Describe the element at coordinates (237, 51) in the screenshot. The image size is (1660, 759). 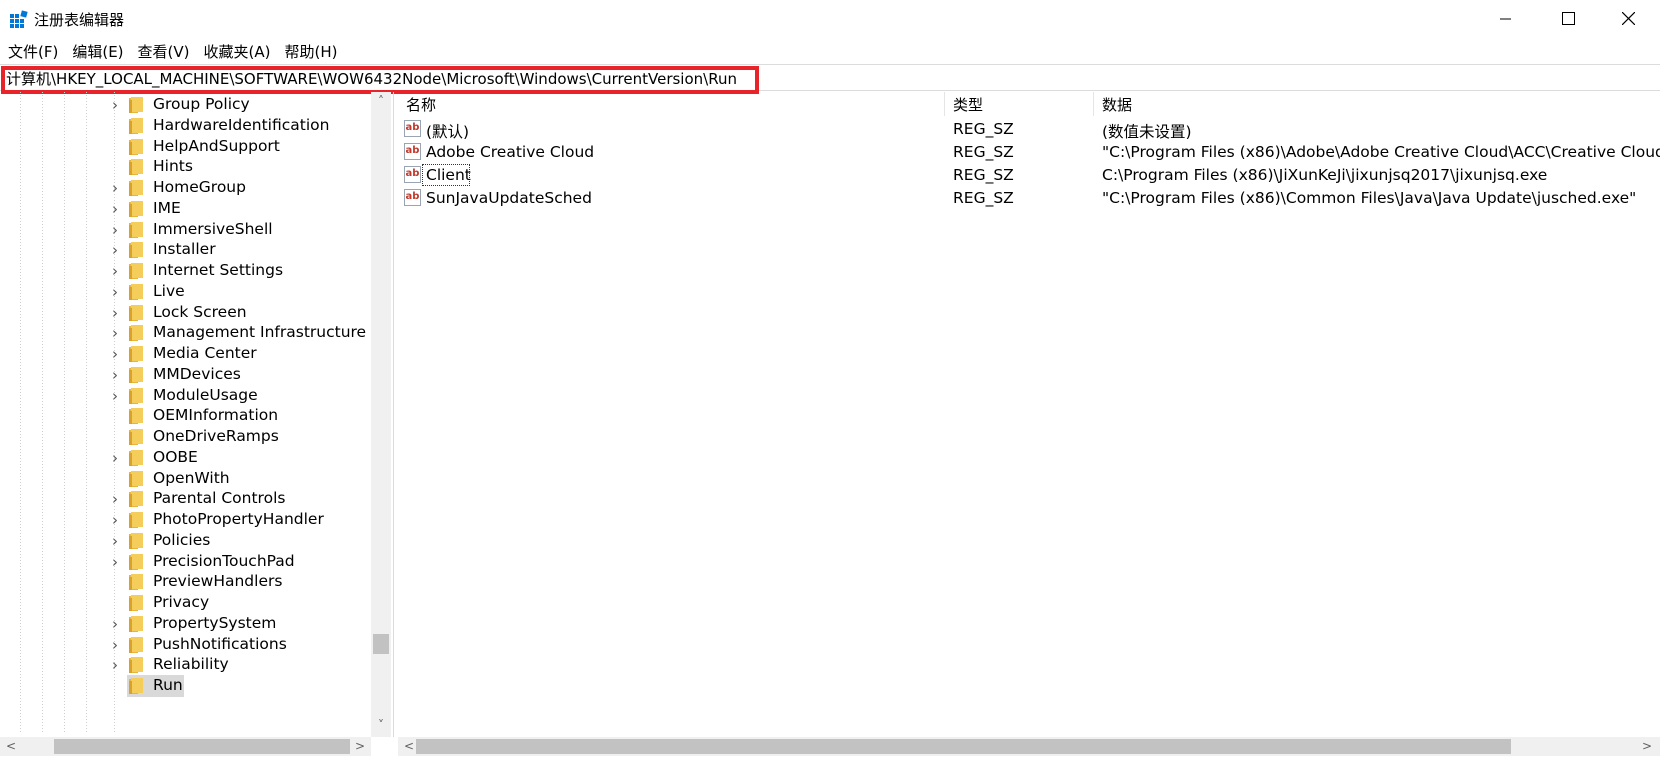
I see `menu-favorites: 收藏夹(A)` at that location.